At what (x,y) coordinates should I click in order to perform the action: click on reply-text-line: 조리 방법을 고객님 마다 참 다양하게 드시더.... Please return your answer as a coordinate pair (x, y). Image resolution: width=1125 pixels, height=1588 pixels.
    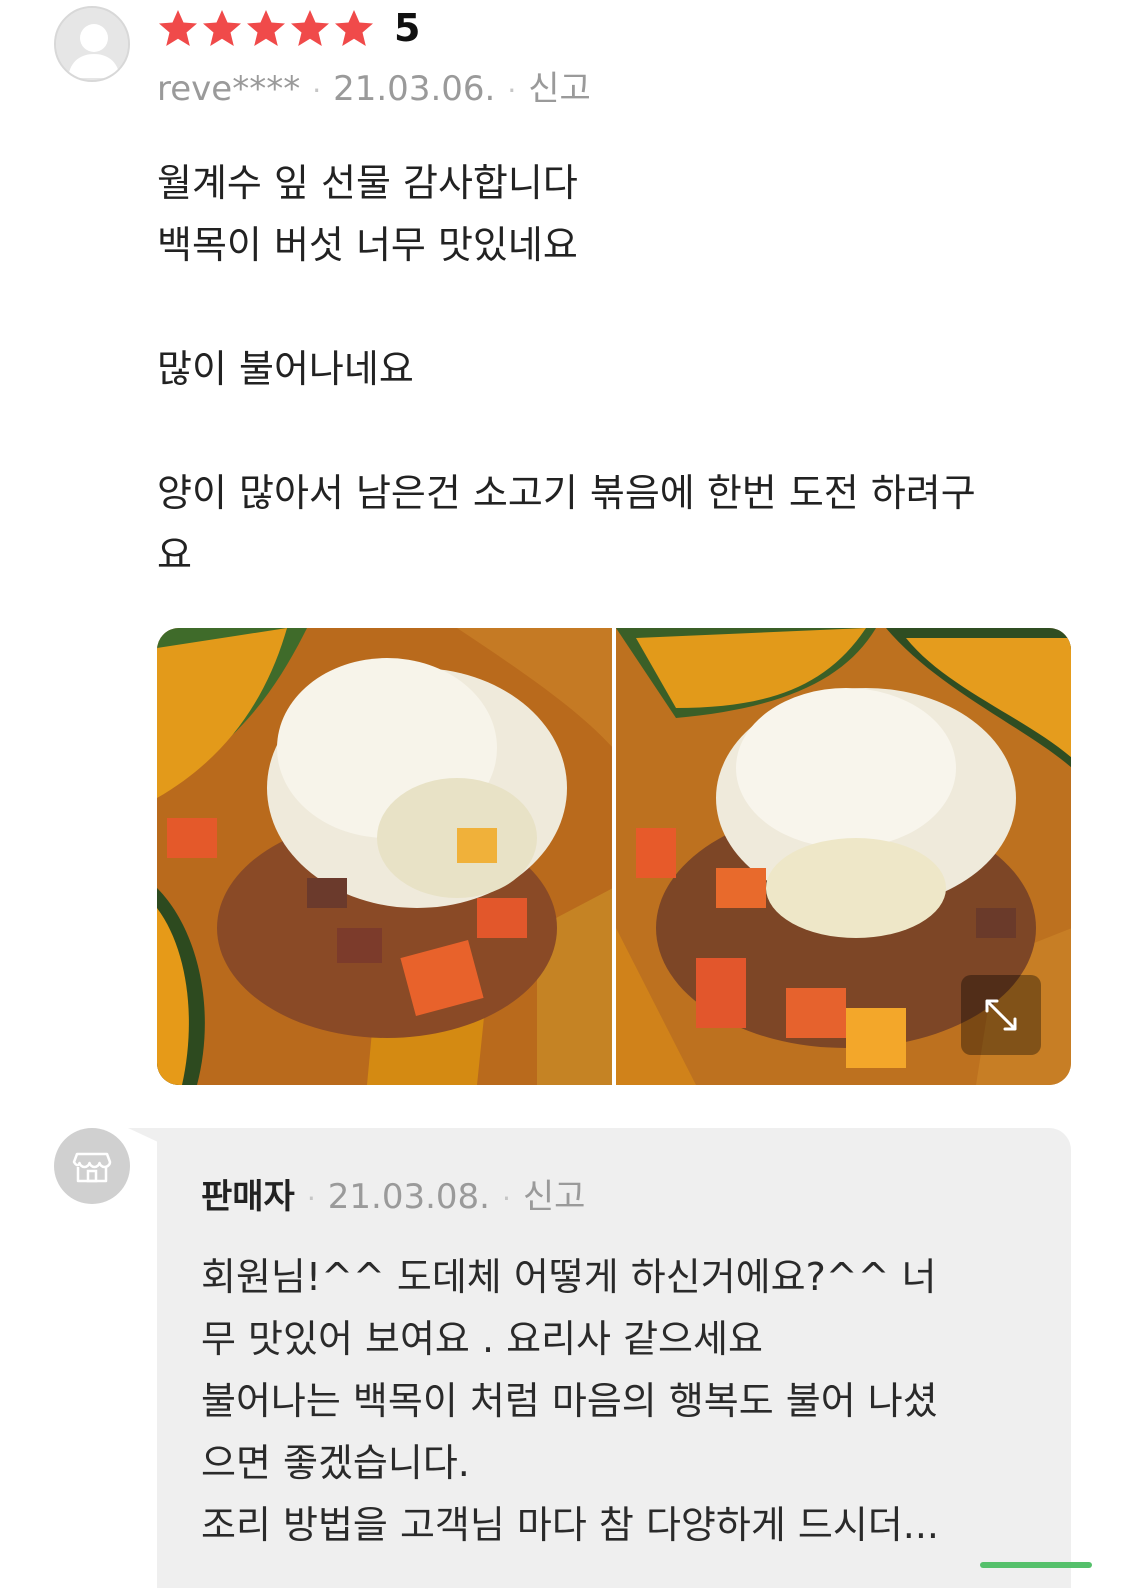
    Looking at the image, I should click on (570, 1525).